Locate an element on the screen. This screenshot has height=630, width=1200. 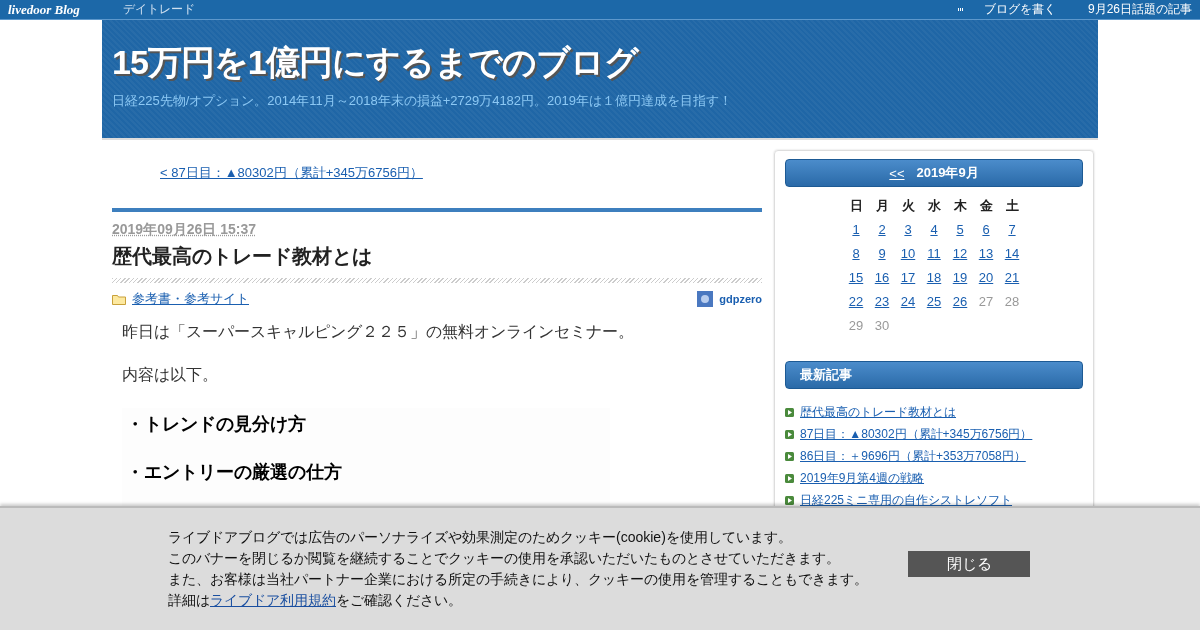
recent-post-link: 日経225ミニ専用の自作シストレソフト is located at coordinates (906, 500).